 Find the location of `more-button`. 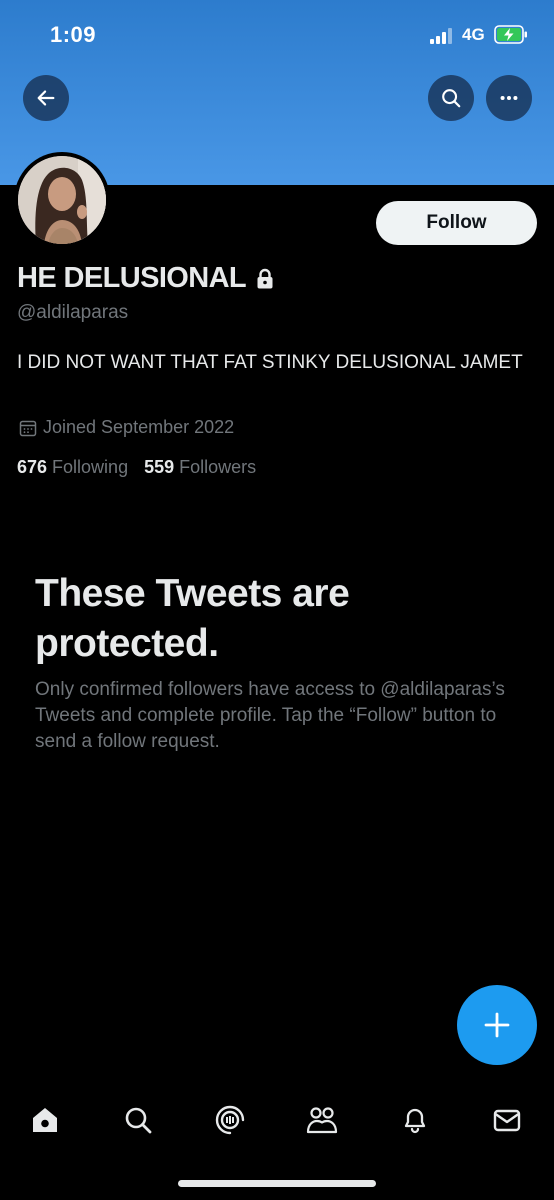

more-button is located at coordinates (509, 98).